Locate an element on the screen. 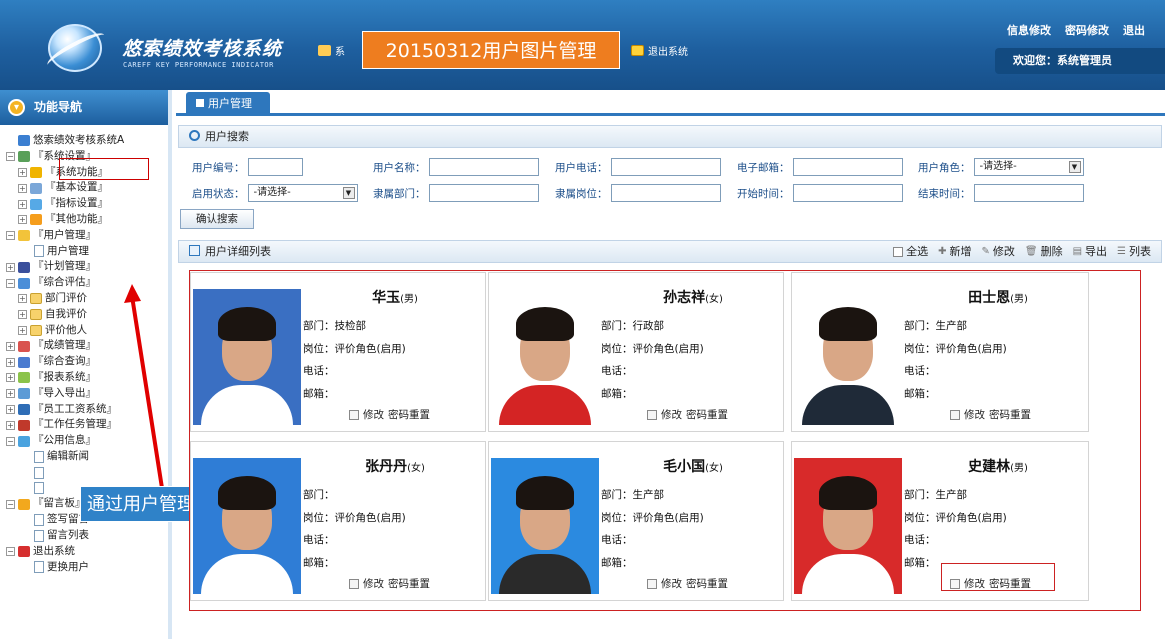  user-name-input is located at coordinates (483, 167).